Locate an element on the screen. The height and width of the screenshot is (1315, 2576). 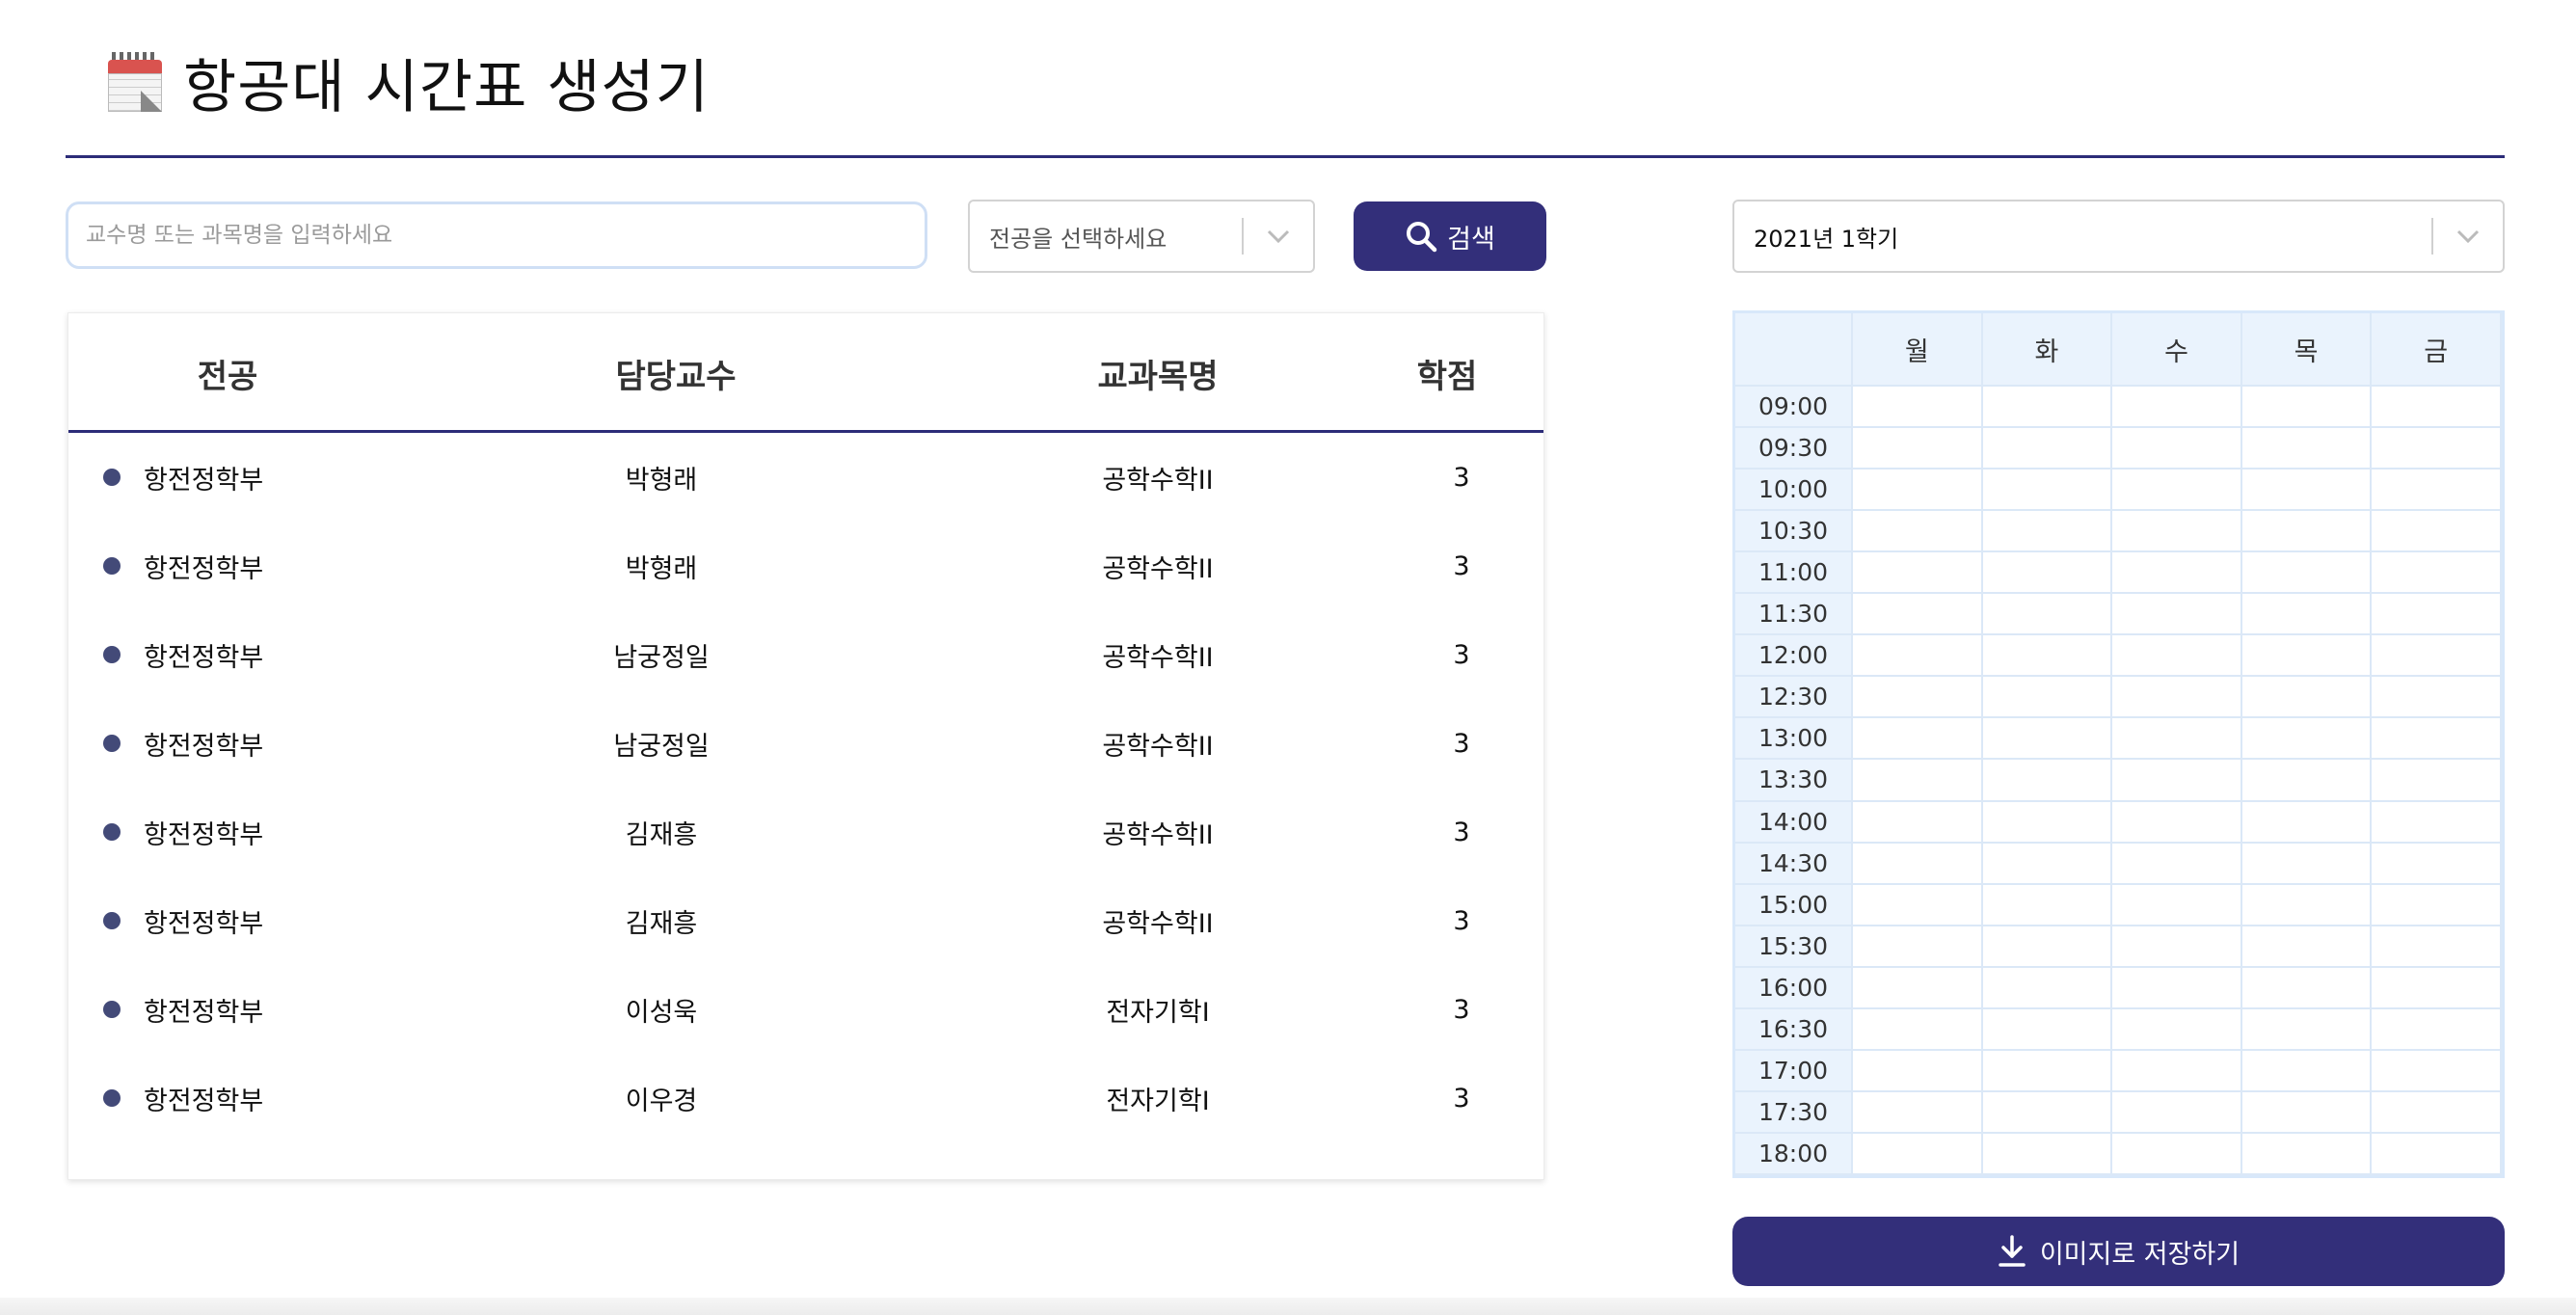
search-button: 검색 is located at coordinates (1450, 236).